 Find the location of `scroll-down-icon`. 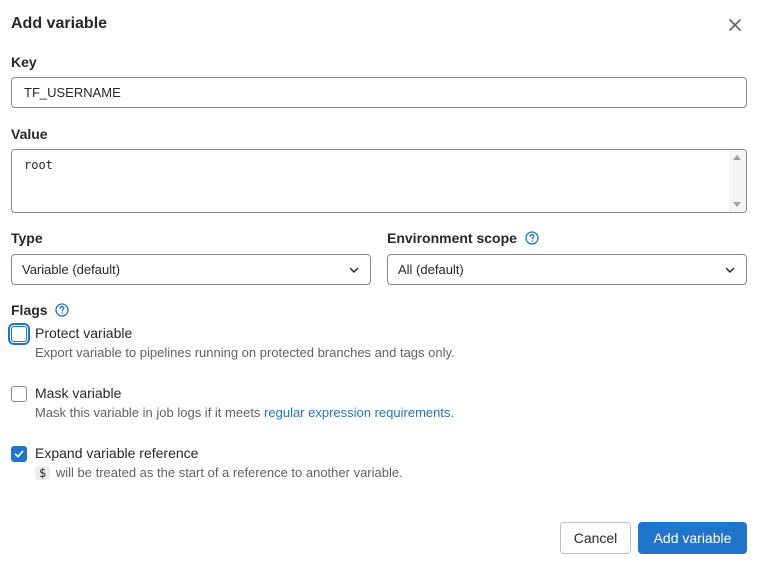

scroll-down-icon is located at coordinates (737, 204).